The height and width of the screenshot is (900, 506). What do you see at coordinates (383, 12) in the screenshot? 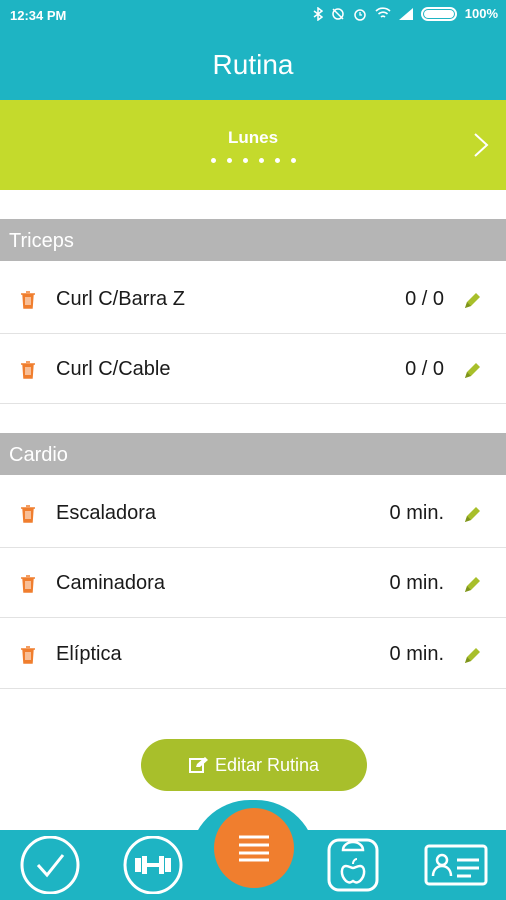
I see `wifi-icon` at bounding box center [383, 12].